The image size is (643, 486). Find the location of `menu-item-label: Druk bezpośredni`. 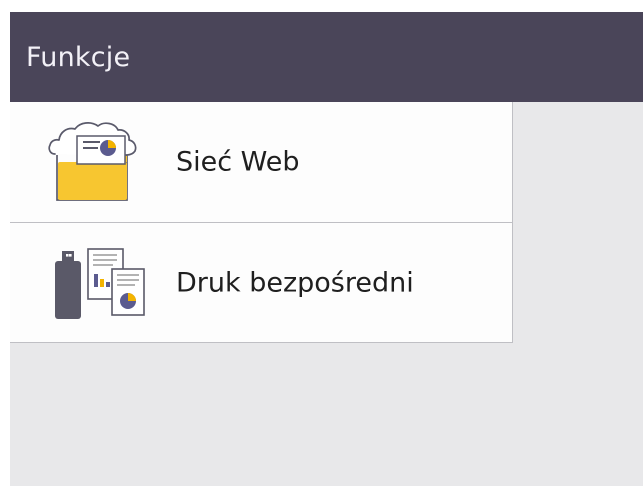

menu-item-label: Druk bezpośredni is located at coordinates (295, 282).